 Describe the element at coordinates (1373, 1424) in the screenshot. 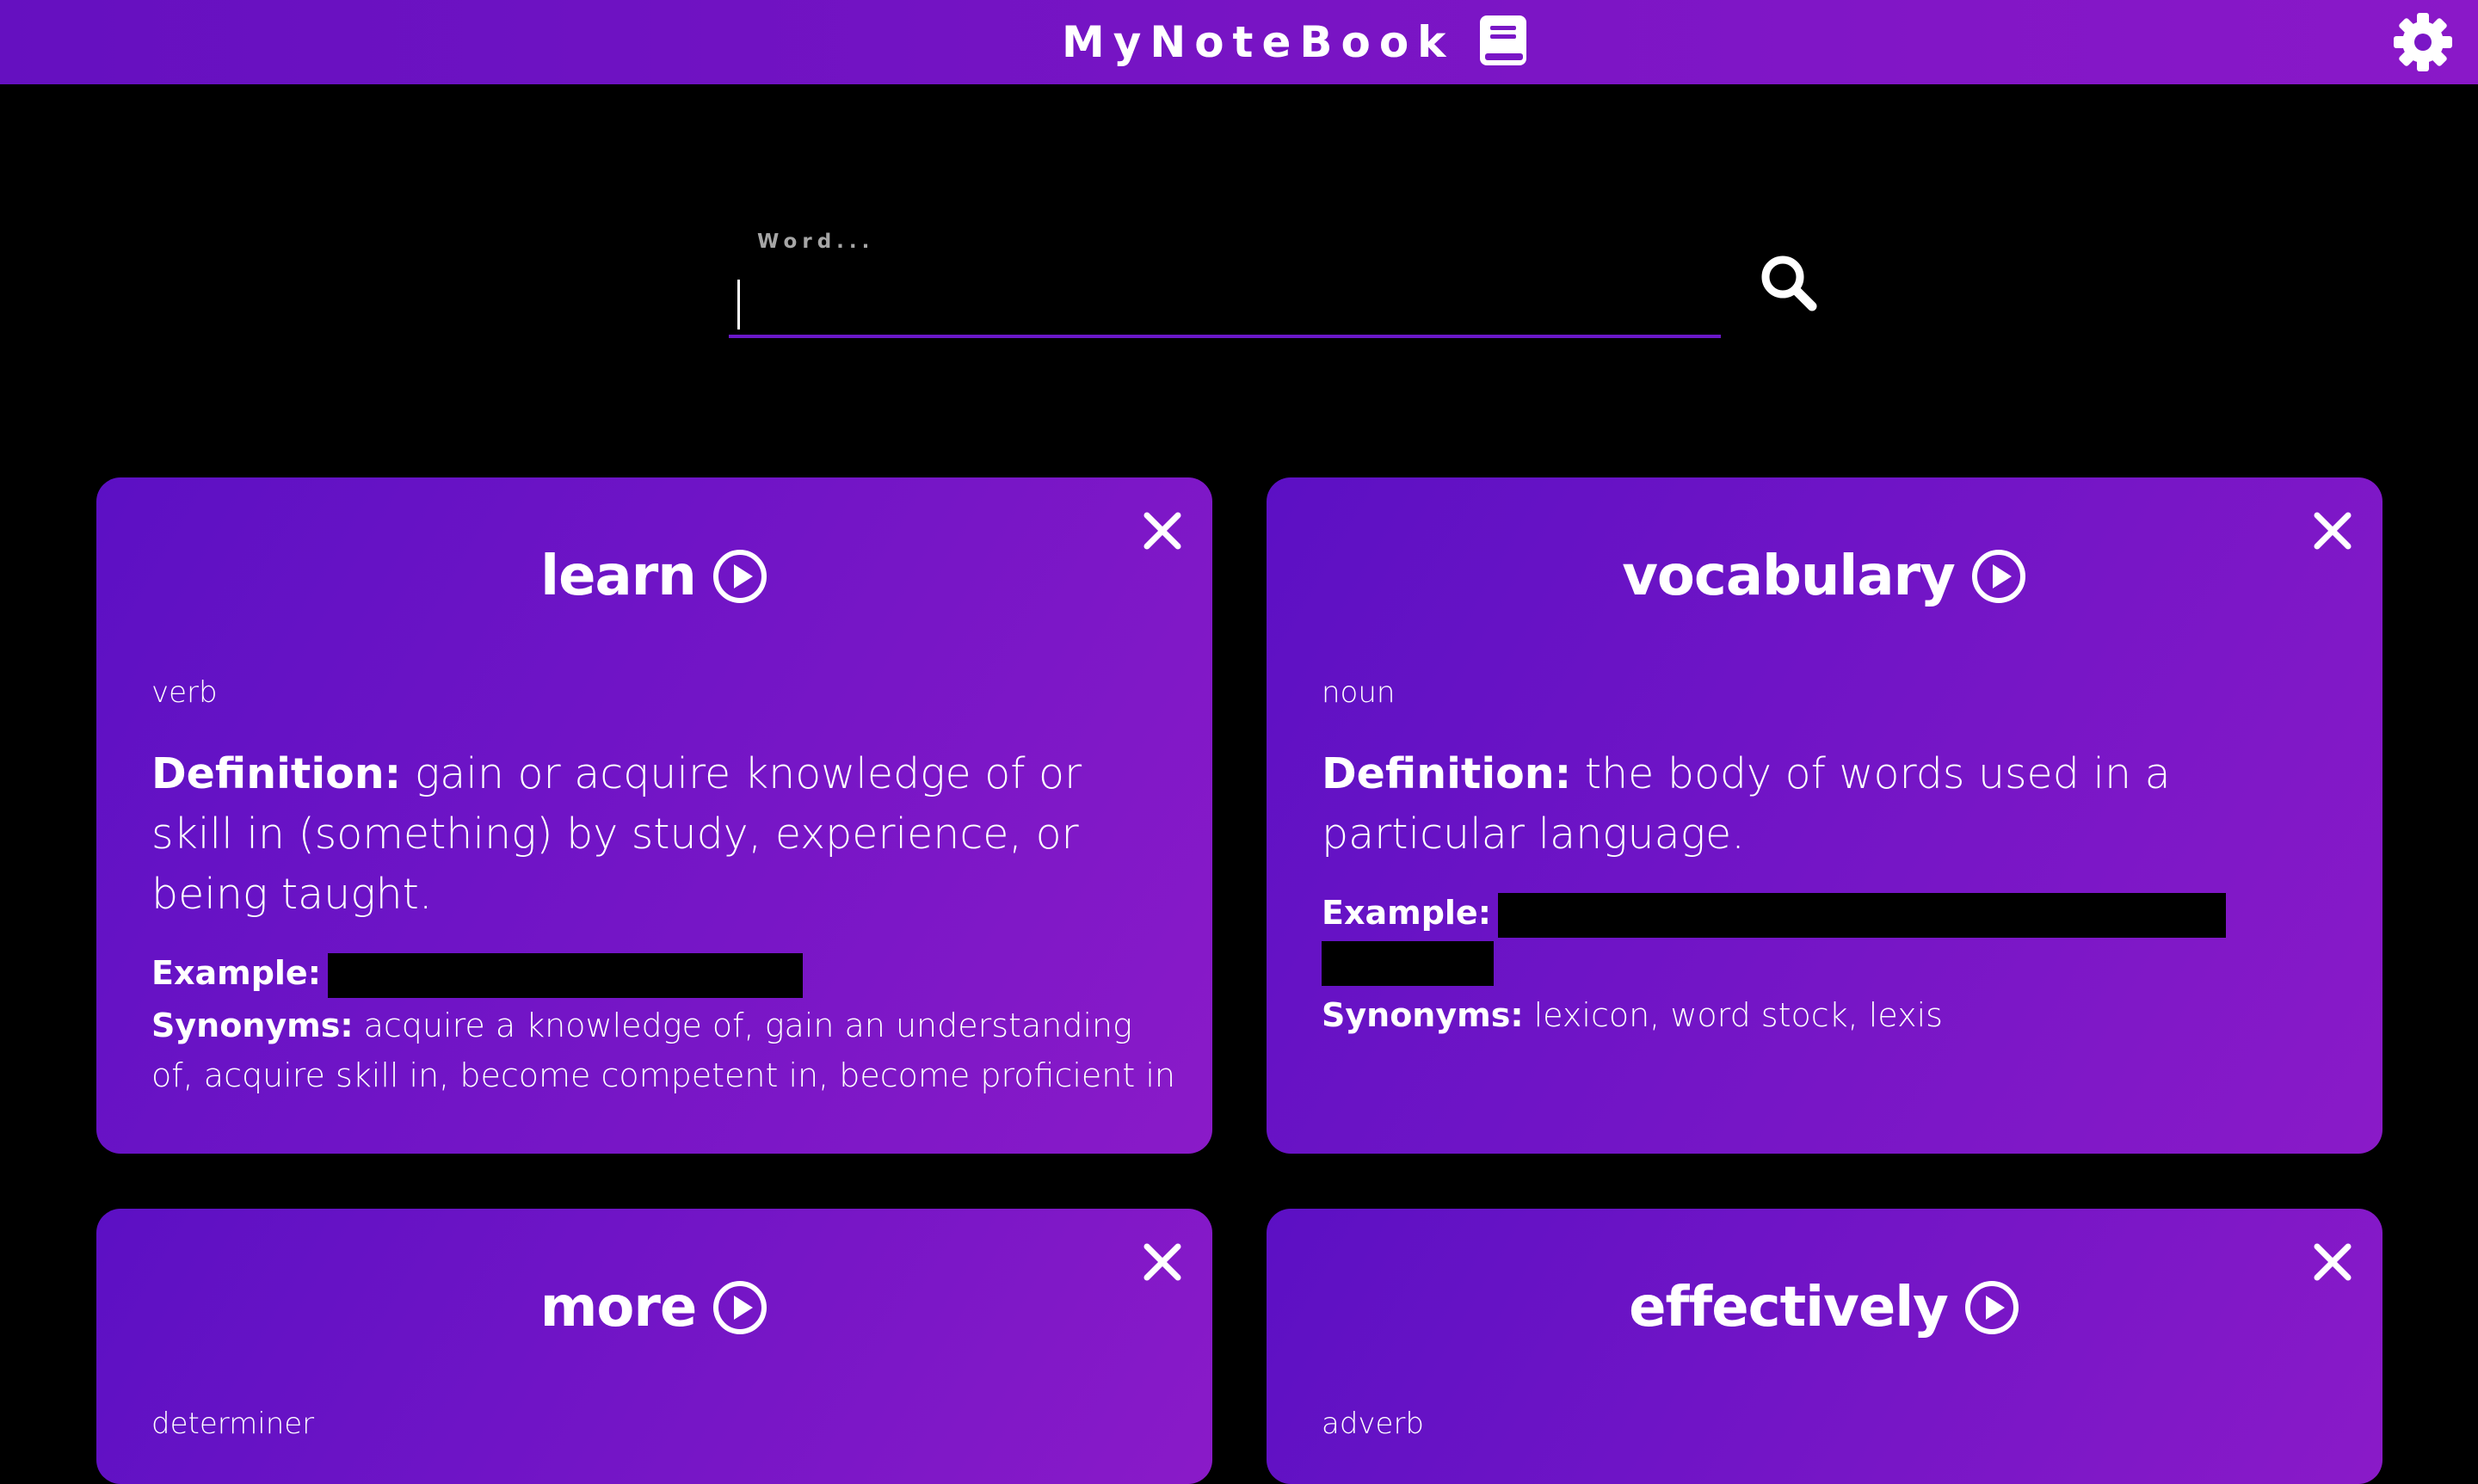

I see `part-of-speech: adverb` at that location.